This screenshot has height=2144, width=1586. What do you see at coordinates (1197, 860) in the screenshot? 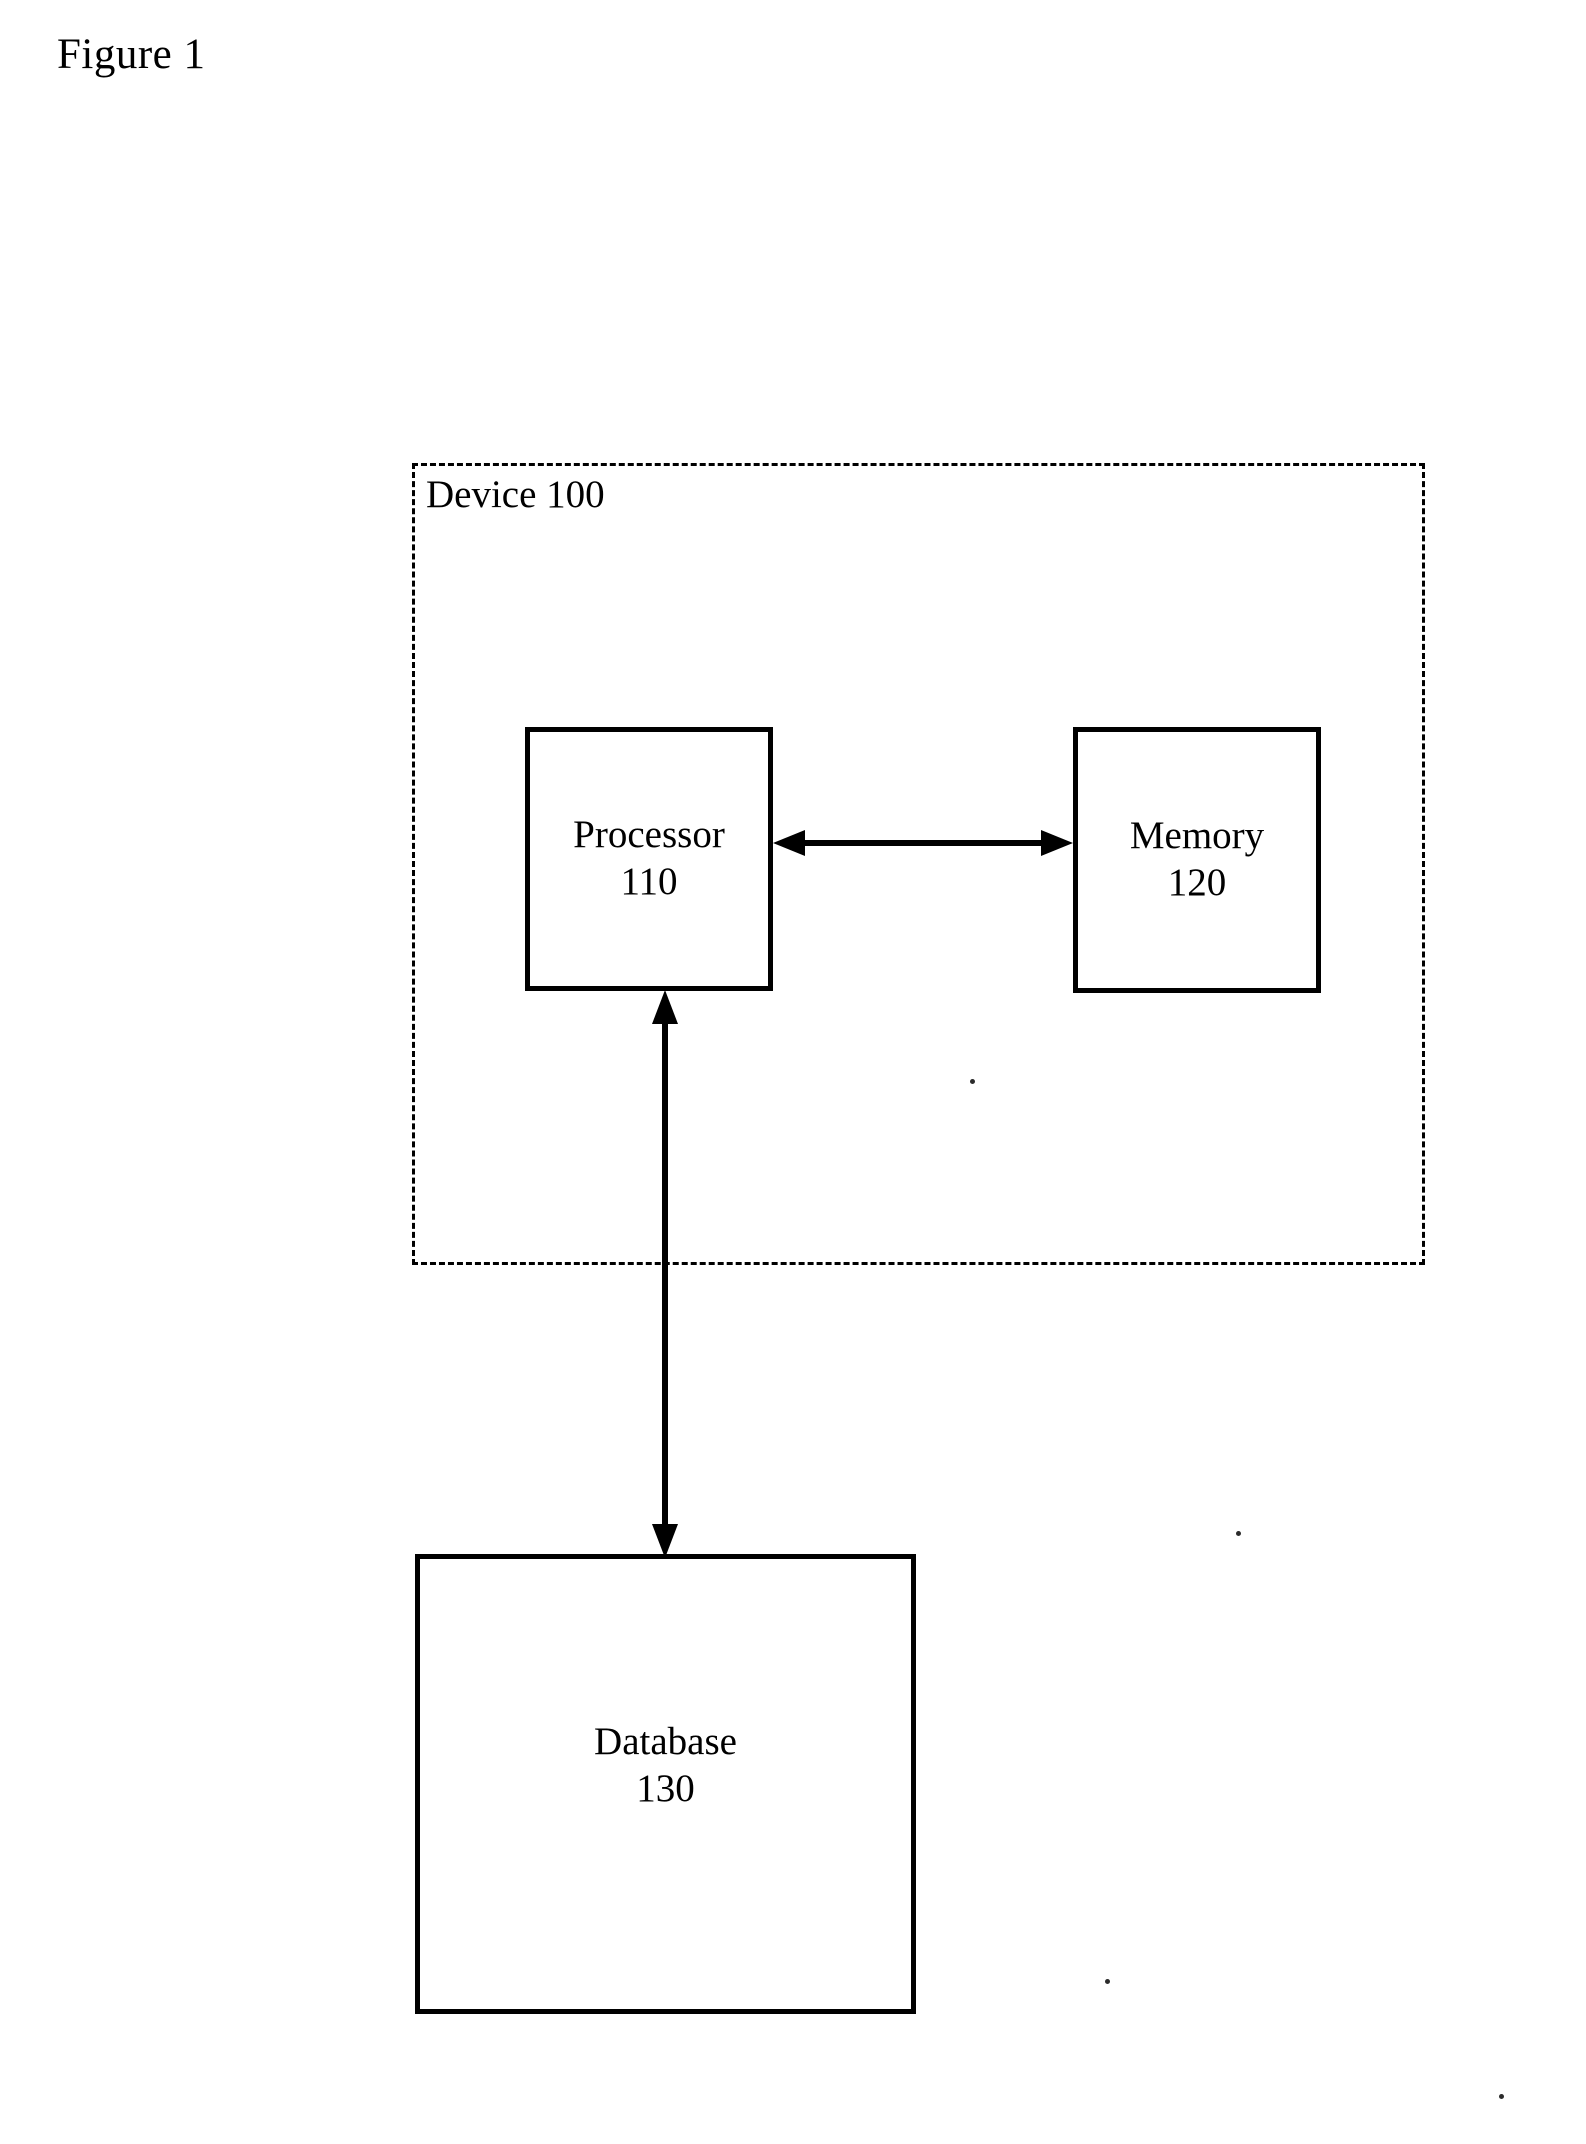
I see `memory-block: Memory 120` at bounding box center [1197, 860].